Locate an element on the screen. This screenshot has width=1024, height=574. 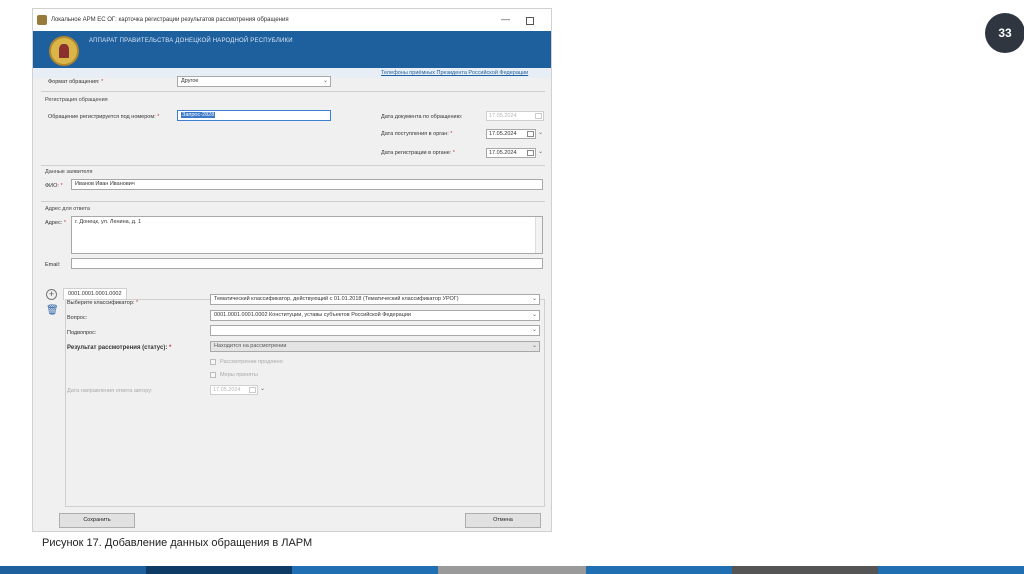
maximize-icon is located at coordinates (530, 21).